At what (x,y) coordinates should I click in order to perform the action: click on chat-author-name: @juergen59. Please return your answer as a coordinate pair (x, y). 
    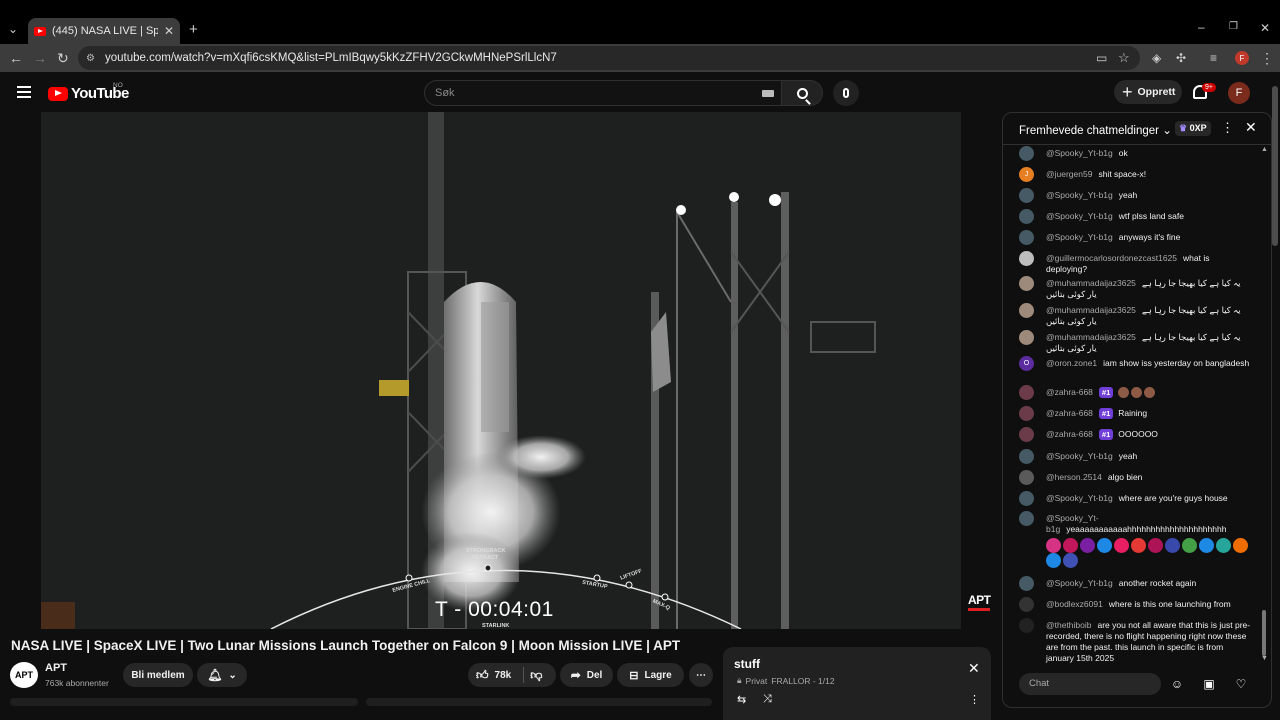
    Looking at the image, I should click on (1069, 174).